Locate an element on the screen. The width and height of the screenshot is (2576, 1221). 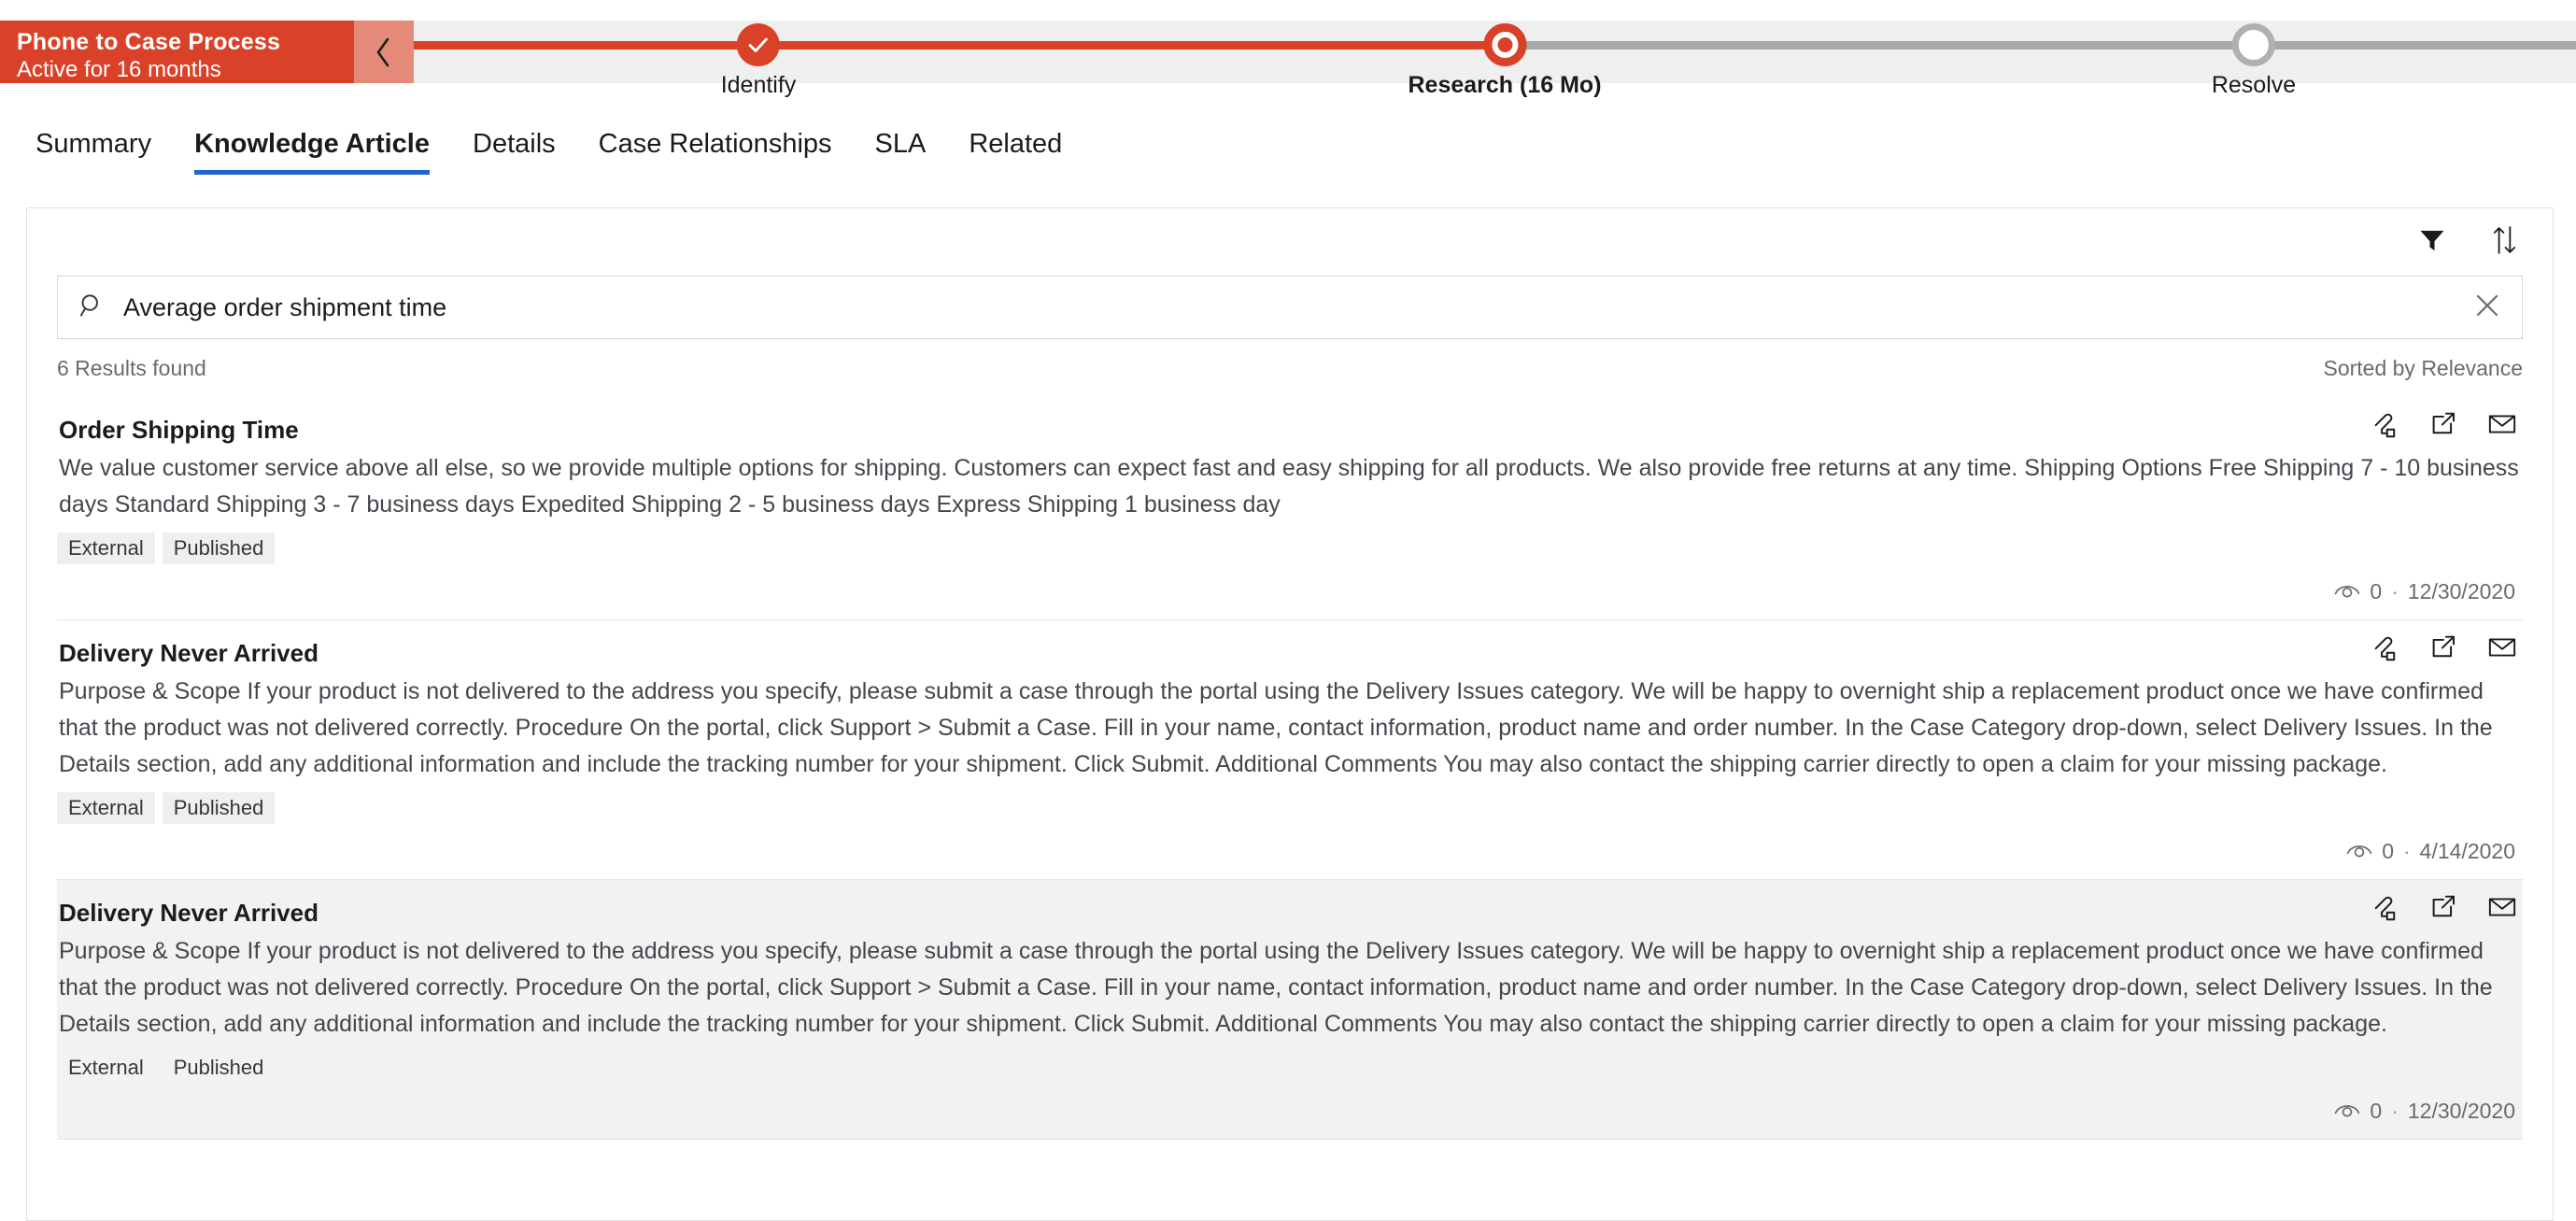
chevron-left-icon is located at coordinates (384, 53).